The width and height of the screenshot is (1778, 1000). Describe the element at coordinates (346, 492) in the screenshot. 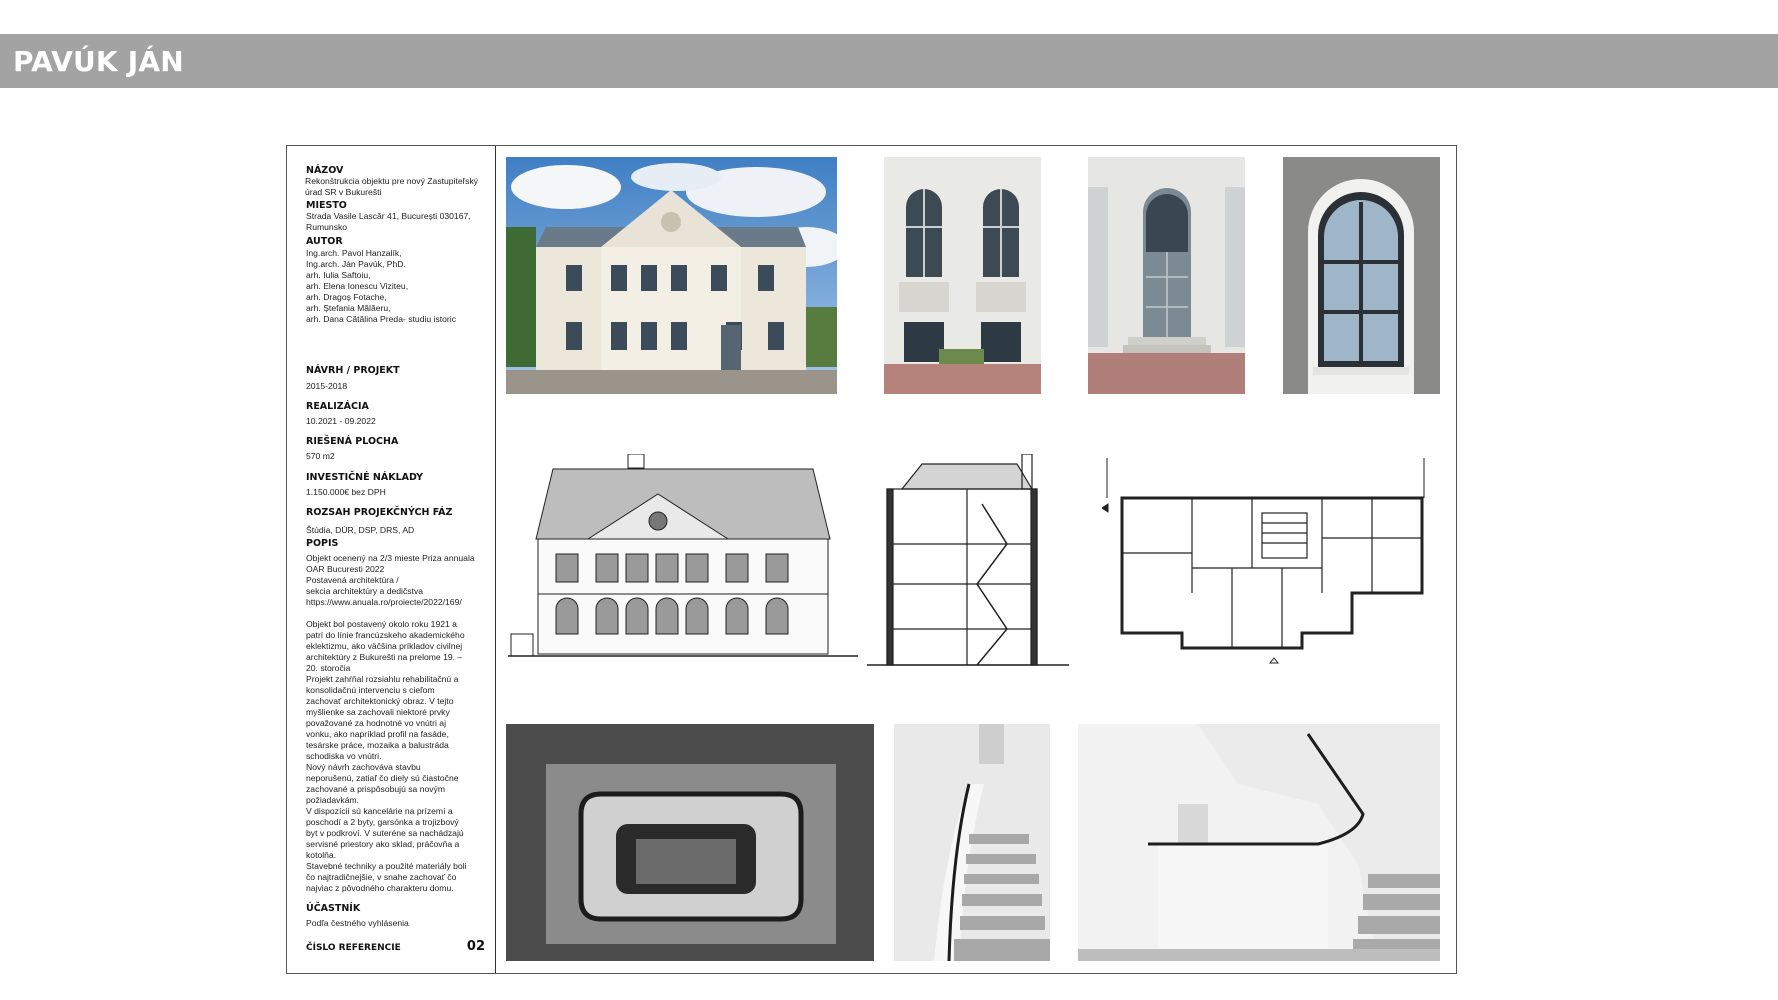

I see `cost-value: 1.150.000€ bez DPH` at that location.